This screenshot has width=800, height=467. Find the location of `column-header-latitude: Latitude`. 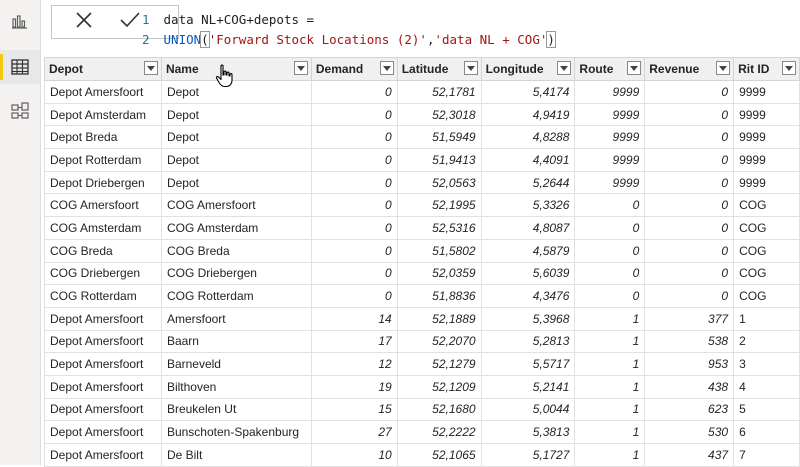

column-header-latitude: Latitude is located at coordinates (439, 69).